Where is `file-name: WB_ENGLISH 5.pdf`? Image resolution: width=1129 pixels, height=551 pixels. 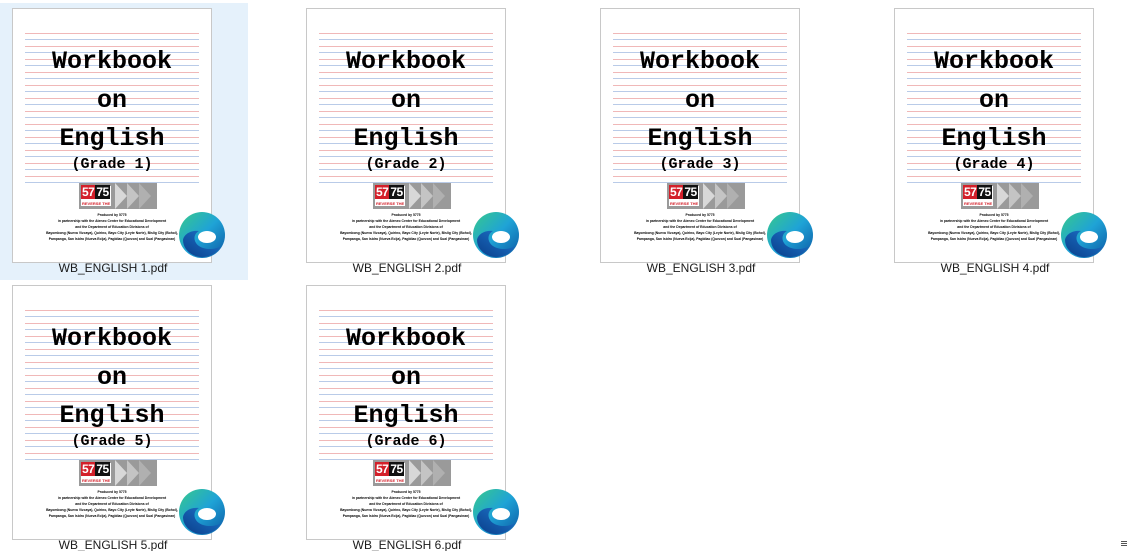 file-name: WB_ENGLISH 5.pdf is located at coordinates (113, 544).